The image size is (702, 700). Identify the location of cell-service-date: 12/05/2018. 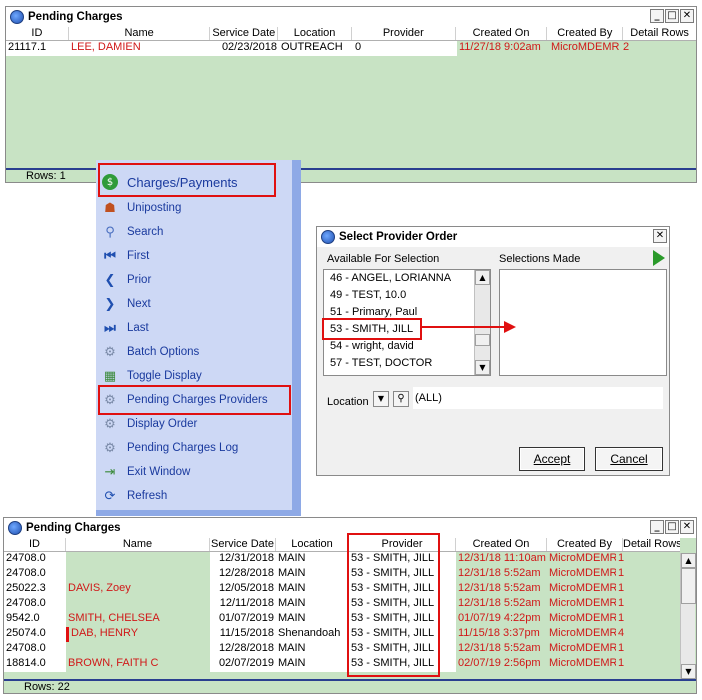
(243, 589).